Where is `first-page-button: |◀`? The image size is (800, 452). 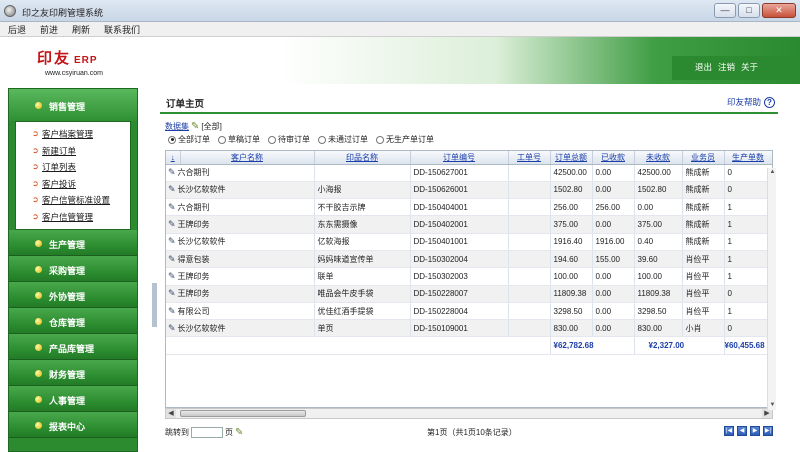 first-page-button: |◀ is located at coordinates (729, 431).